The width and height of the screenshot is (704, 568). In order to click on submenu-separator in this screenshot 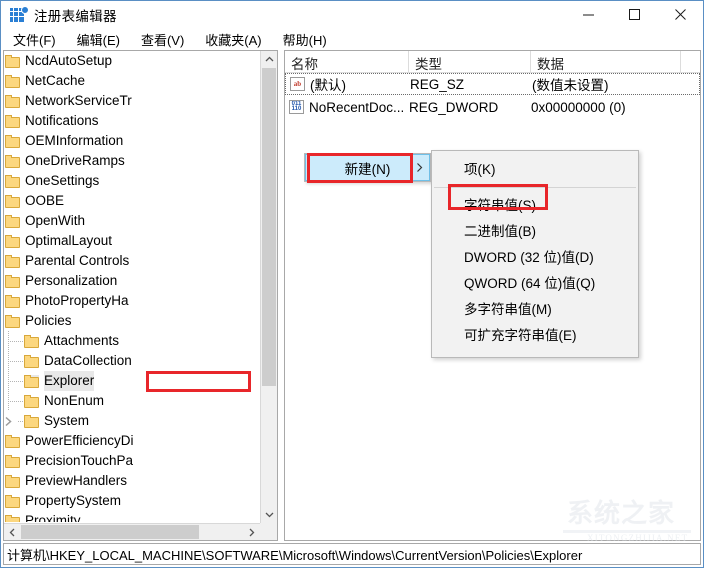, I will do `click(535, 187)`.